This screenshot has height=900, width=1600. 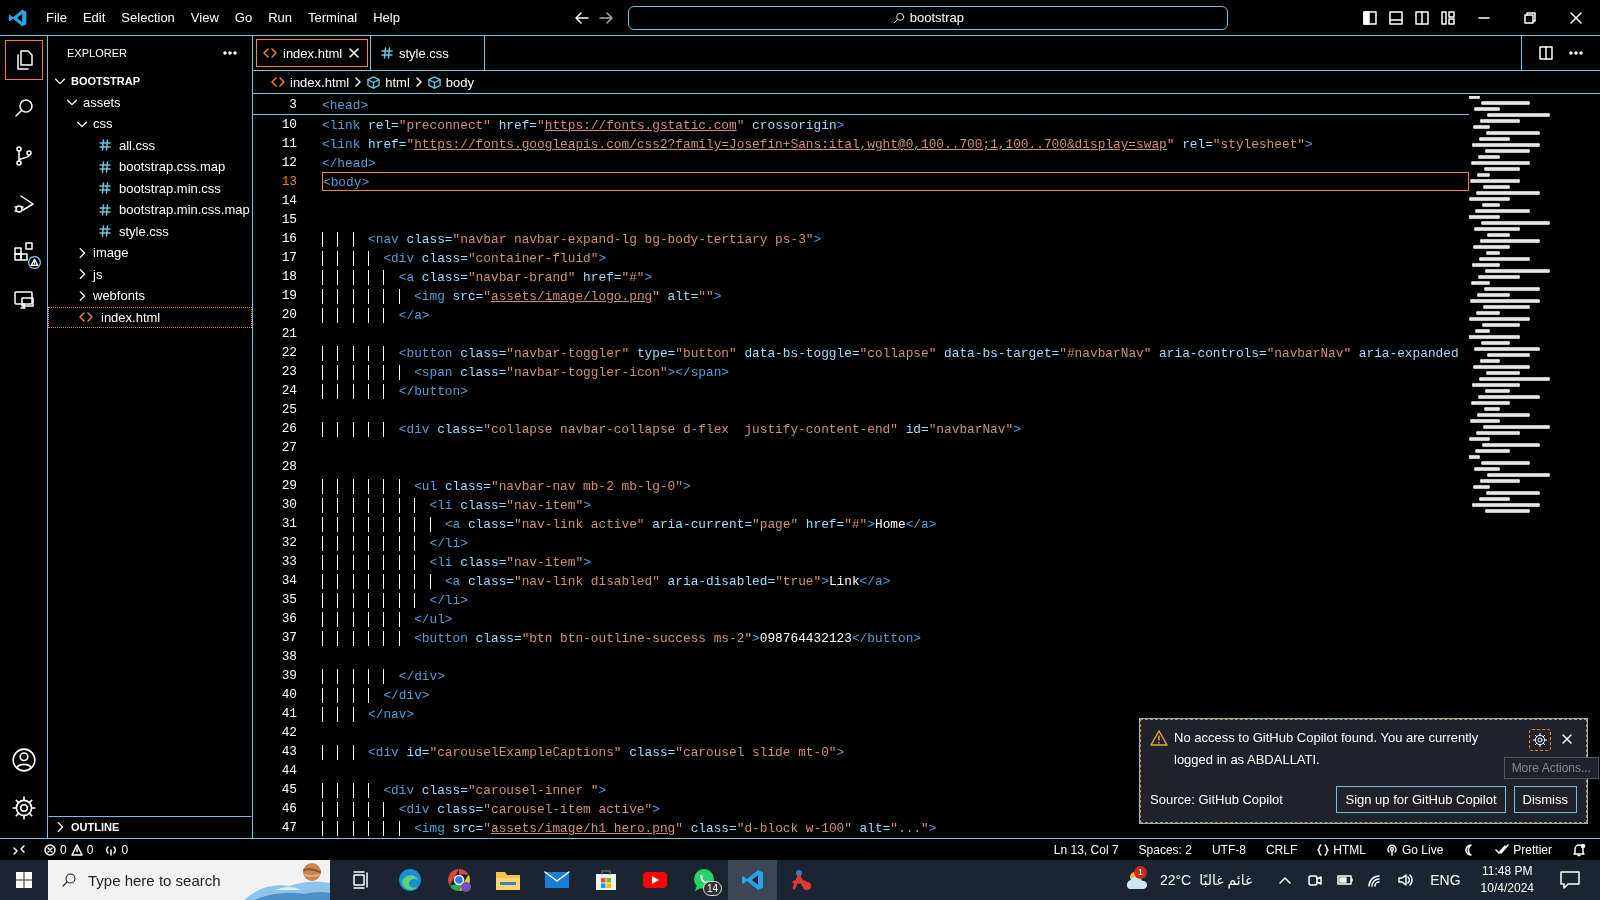 What do you see at coordinates (1422, 17) in the screenshot?
I see `split-panel-icon` at bounding box center [1422, 17].